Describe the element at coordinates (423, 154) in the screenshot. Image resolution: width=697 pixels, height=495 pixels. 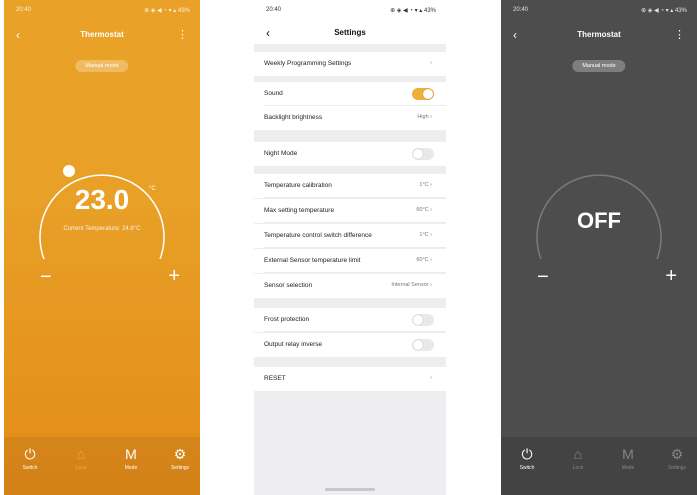
I see `night-mode-toggle` at that location.